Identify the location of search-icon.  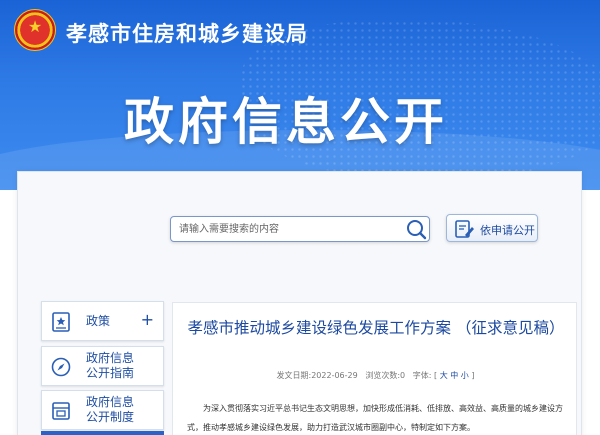
(417, 230).